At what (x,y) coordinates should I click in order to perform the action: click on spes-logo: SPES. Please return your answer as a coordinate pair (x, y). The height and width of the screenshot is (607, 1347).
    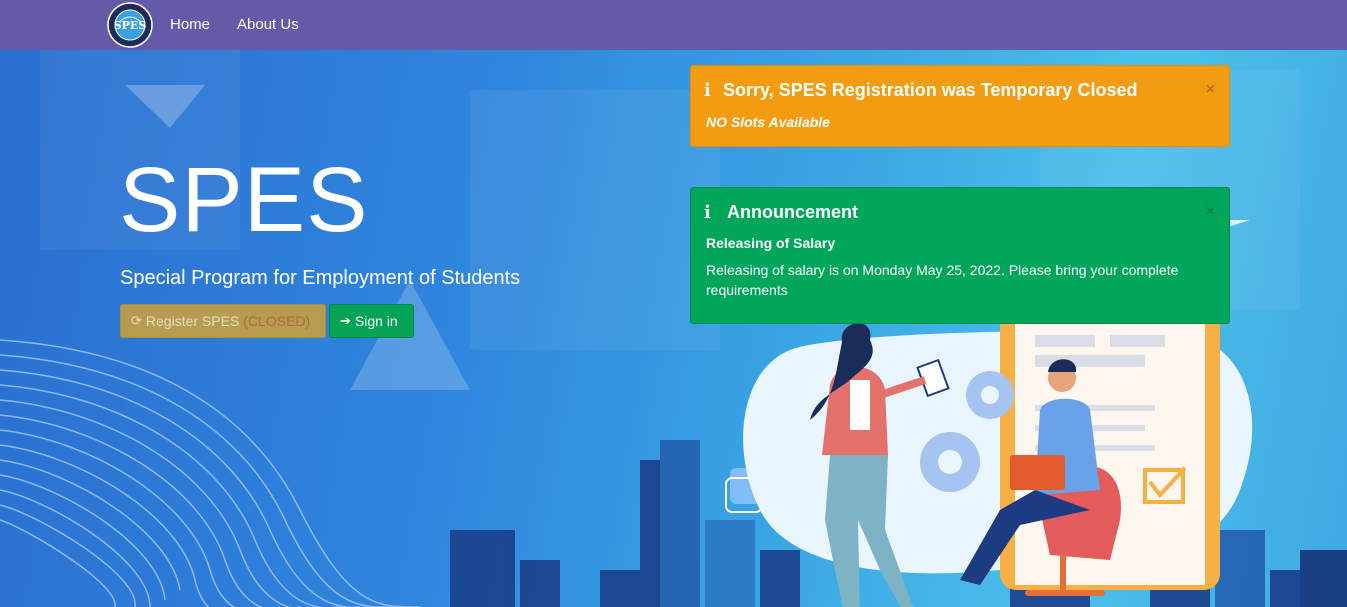
    Looking at the image, I should click on (130, 25).